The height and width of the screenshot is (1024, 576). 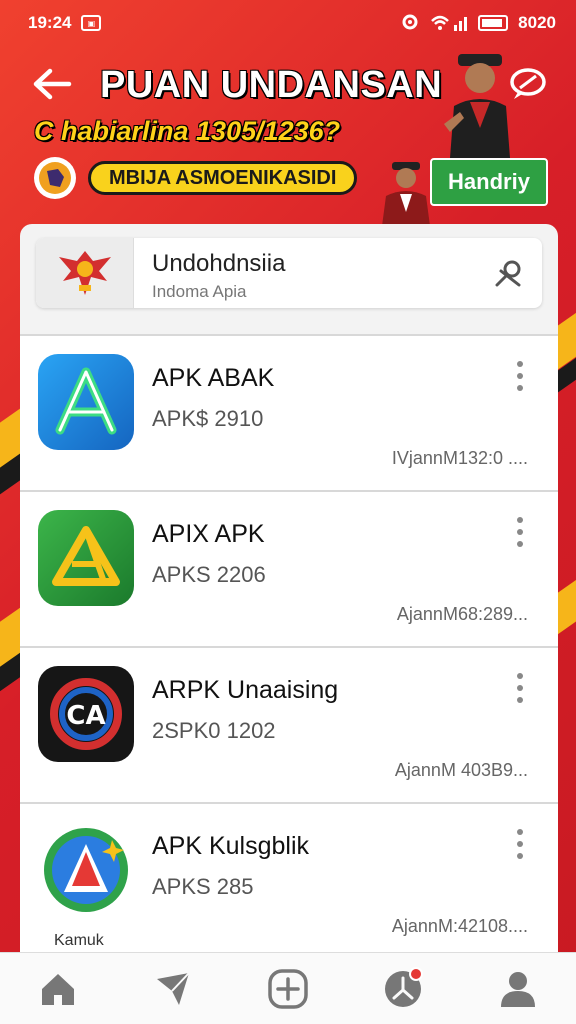 I want to click on back-button, so click(x=52, y=84).